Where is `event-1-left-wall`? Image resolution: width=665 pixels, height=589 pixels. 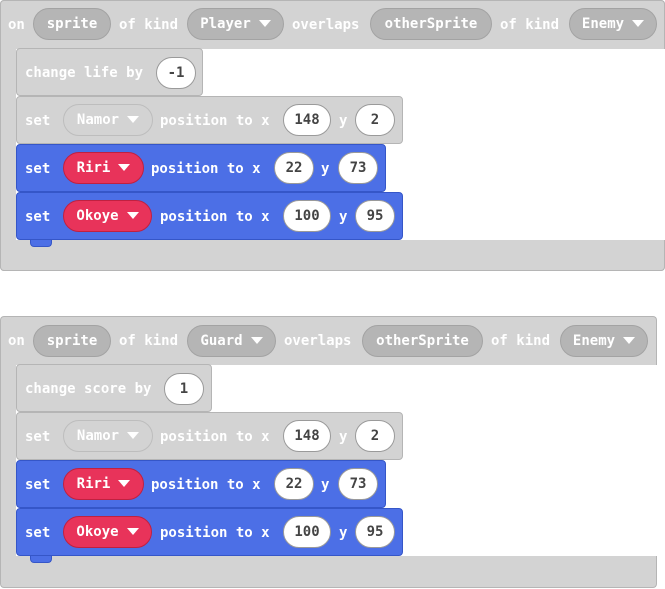 event-1-left-wall is located at coordinates (8, 140).